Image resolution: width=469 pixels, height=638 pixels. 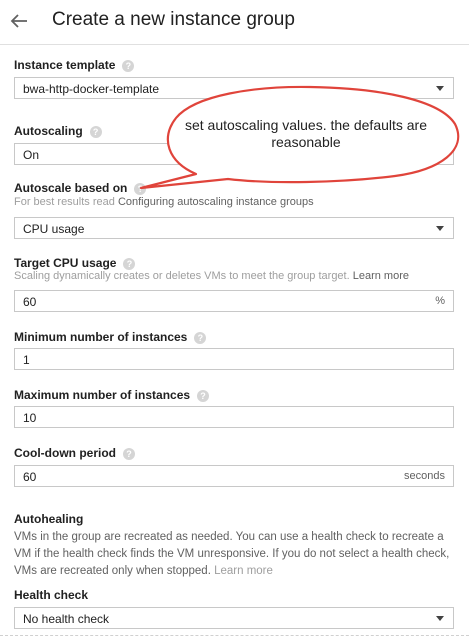 I want to click on percent-suffix: %, so click(x=440, y=301).